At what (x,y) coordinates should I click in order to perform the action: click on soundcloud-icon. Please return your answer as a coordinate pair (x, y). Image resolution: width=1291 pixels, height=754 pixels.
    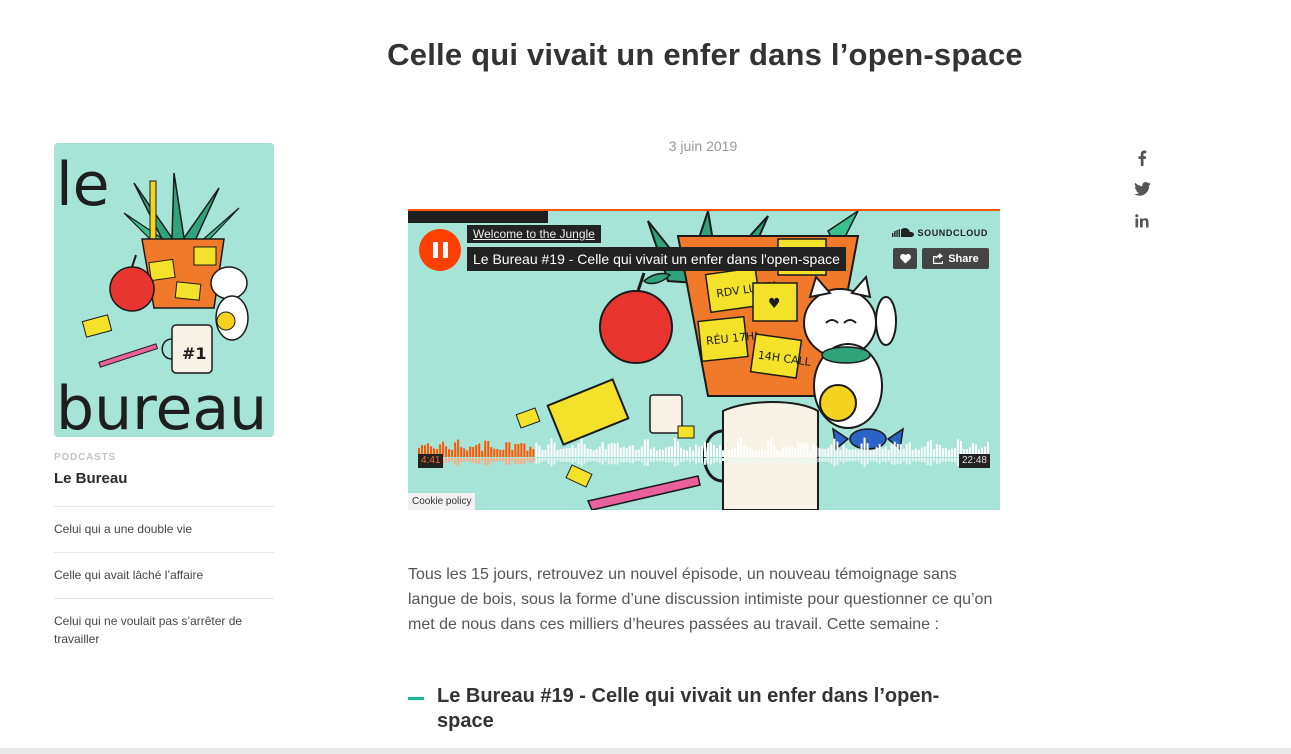
    Looking at the image, I should click on (902, 232).